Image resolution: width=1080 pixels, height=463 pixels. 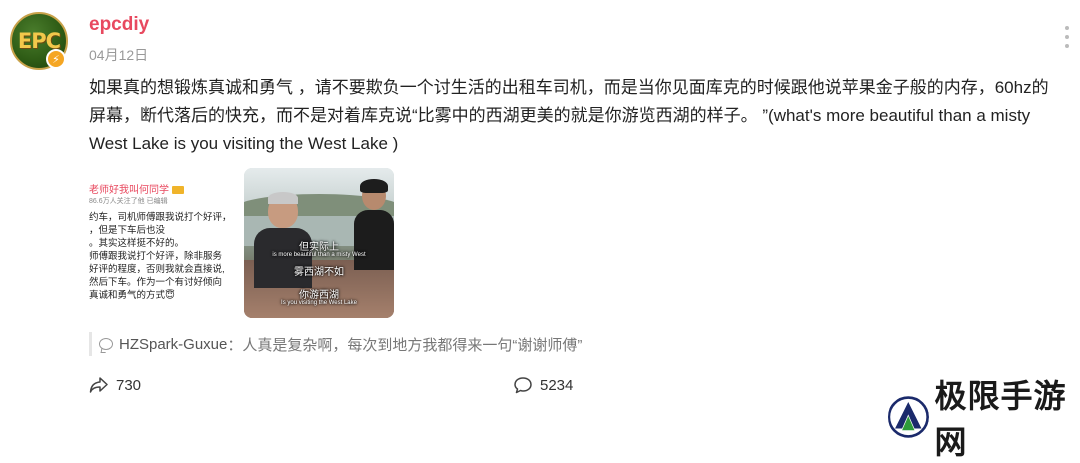 What do you see at coordinates (412, 345) in the screenshot?
I see `comment-text: 人真是复杂啊，每次到地方我都得来一句“谢谢师傅”` at bounding box center [412, 345].